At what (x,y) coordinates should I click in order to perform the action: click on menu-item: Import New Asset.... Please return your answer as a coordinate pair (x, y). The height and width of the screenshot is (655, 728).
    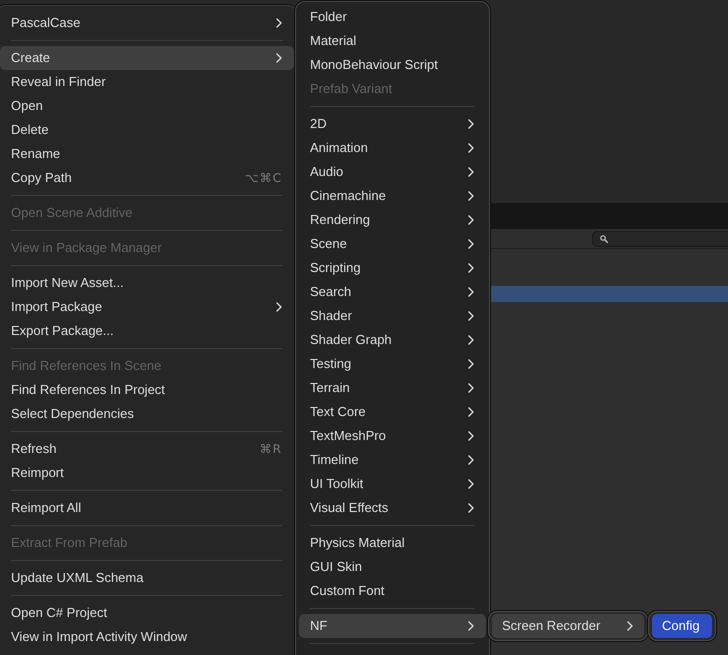
    Looking at the image, I should click on (147, 283).